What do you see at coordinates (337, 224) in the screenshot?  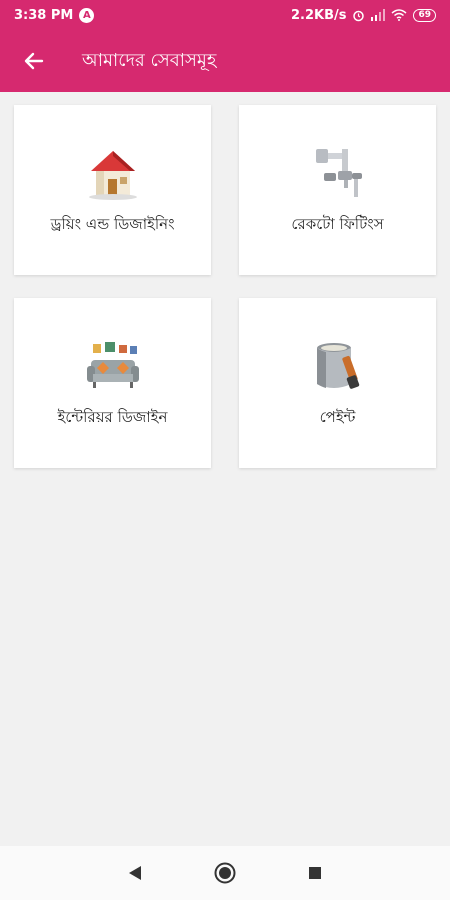 I see `service-label: রেকটো ফিটিংস` at bounding box center [337, 224].